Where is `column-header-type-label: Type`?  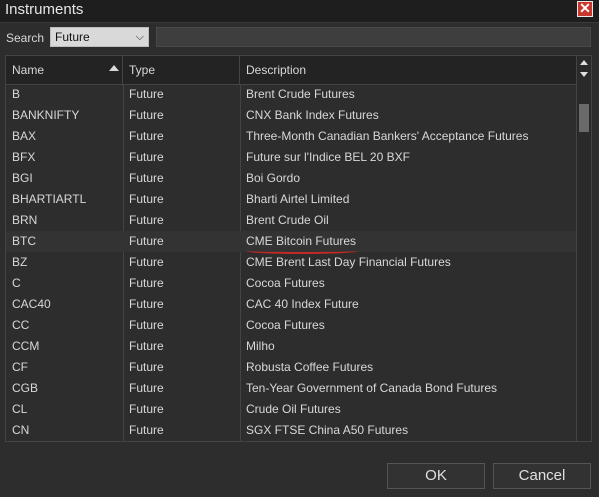 column-header-type-label: Type is located at coordinates (142, 70).